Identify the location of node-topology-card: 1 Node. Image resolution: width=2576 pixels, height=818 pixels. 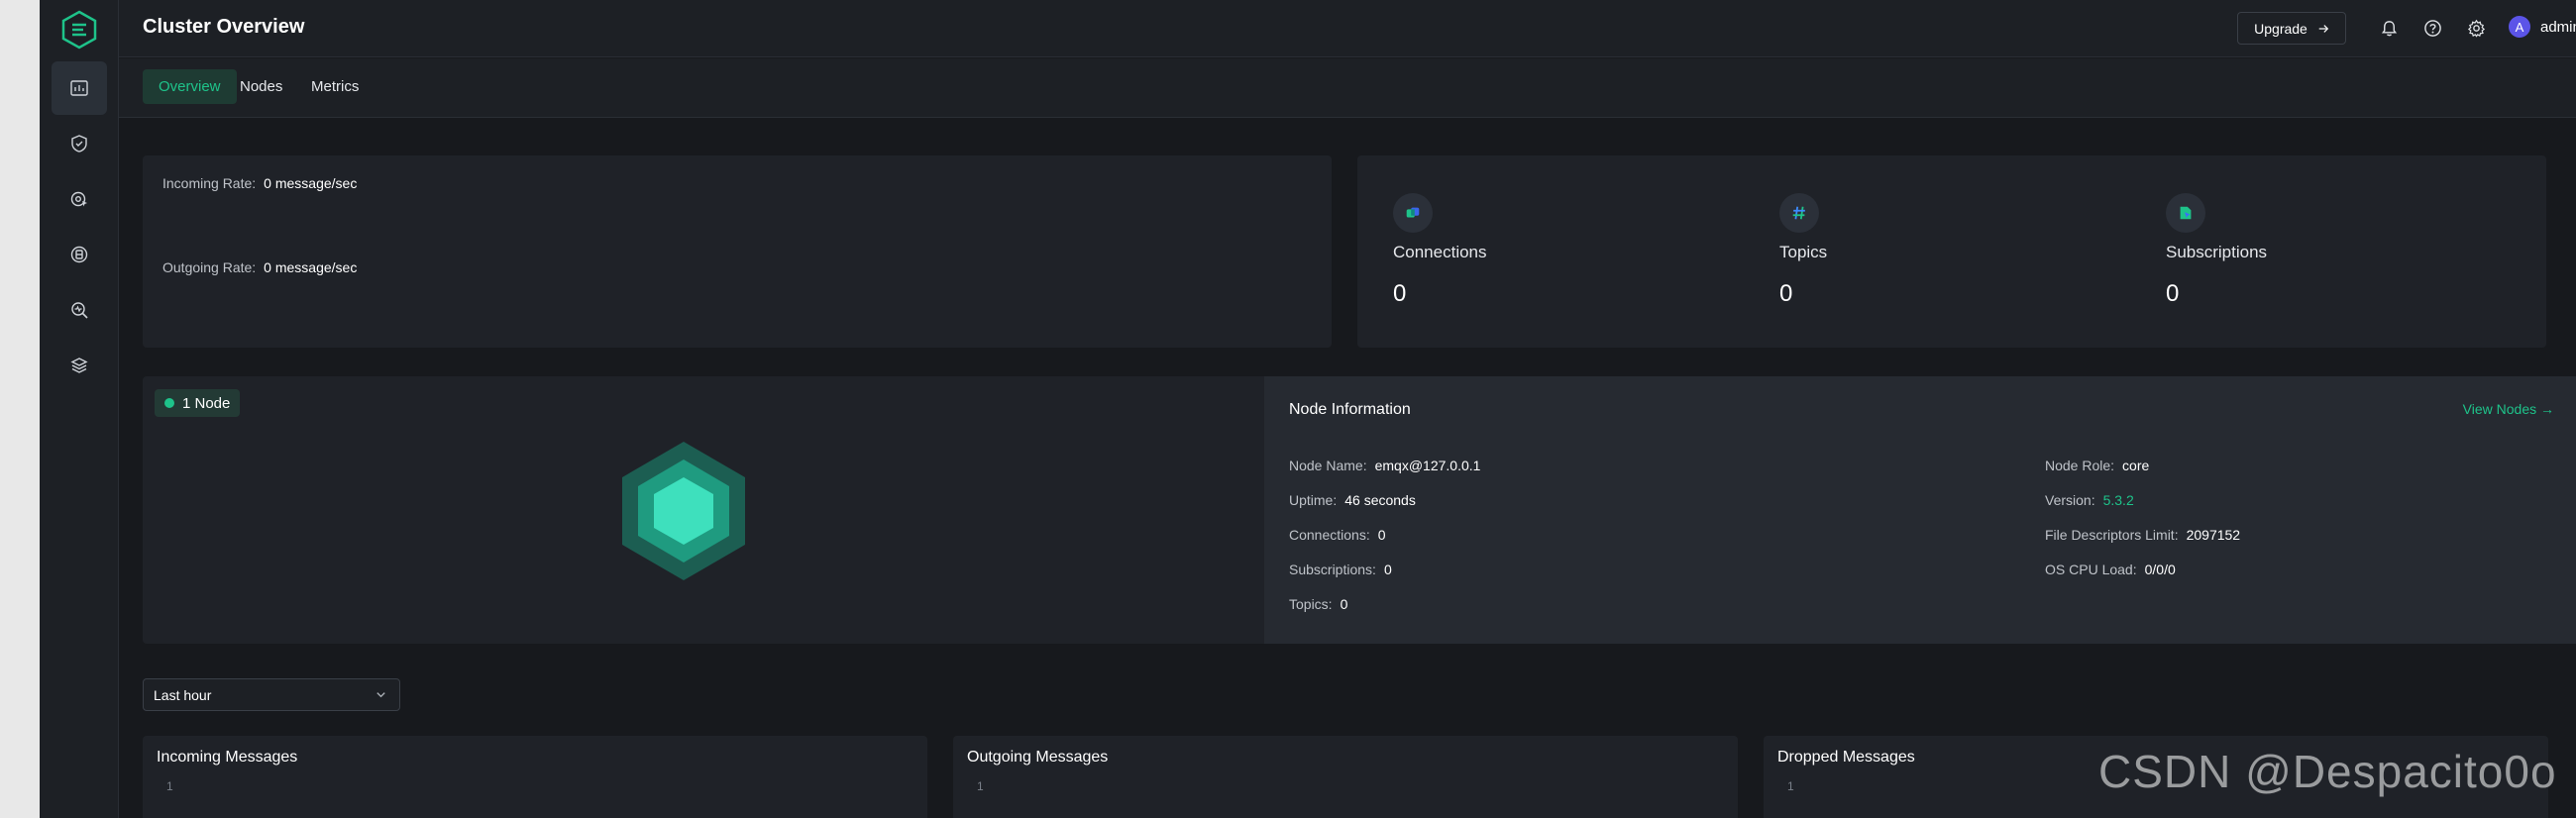
(703, 510).